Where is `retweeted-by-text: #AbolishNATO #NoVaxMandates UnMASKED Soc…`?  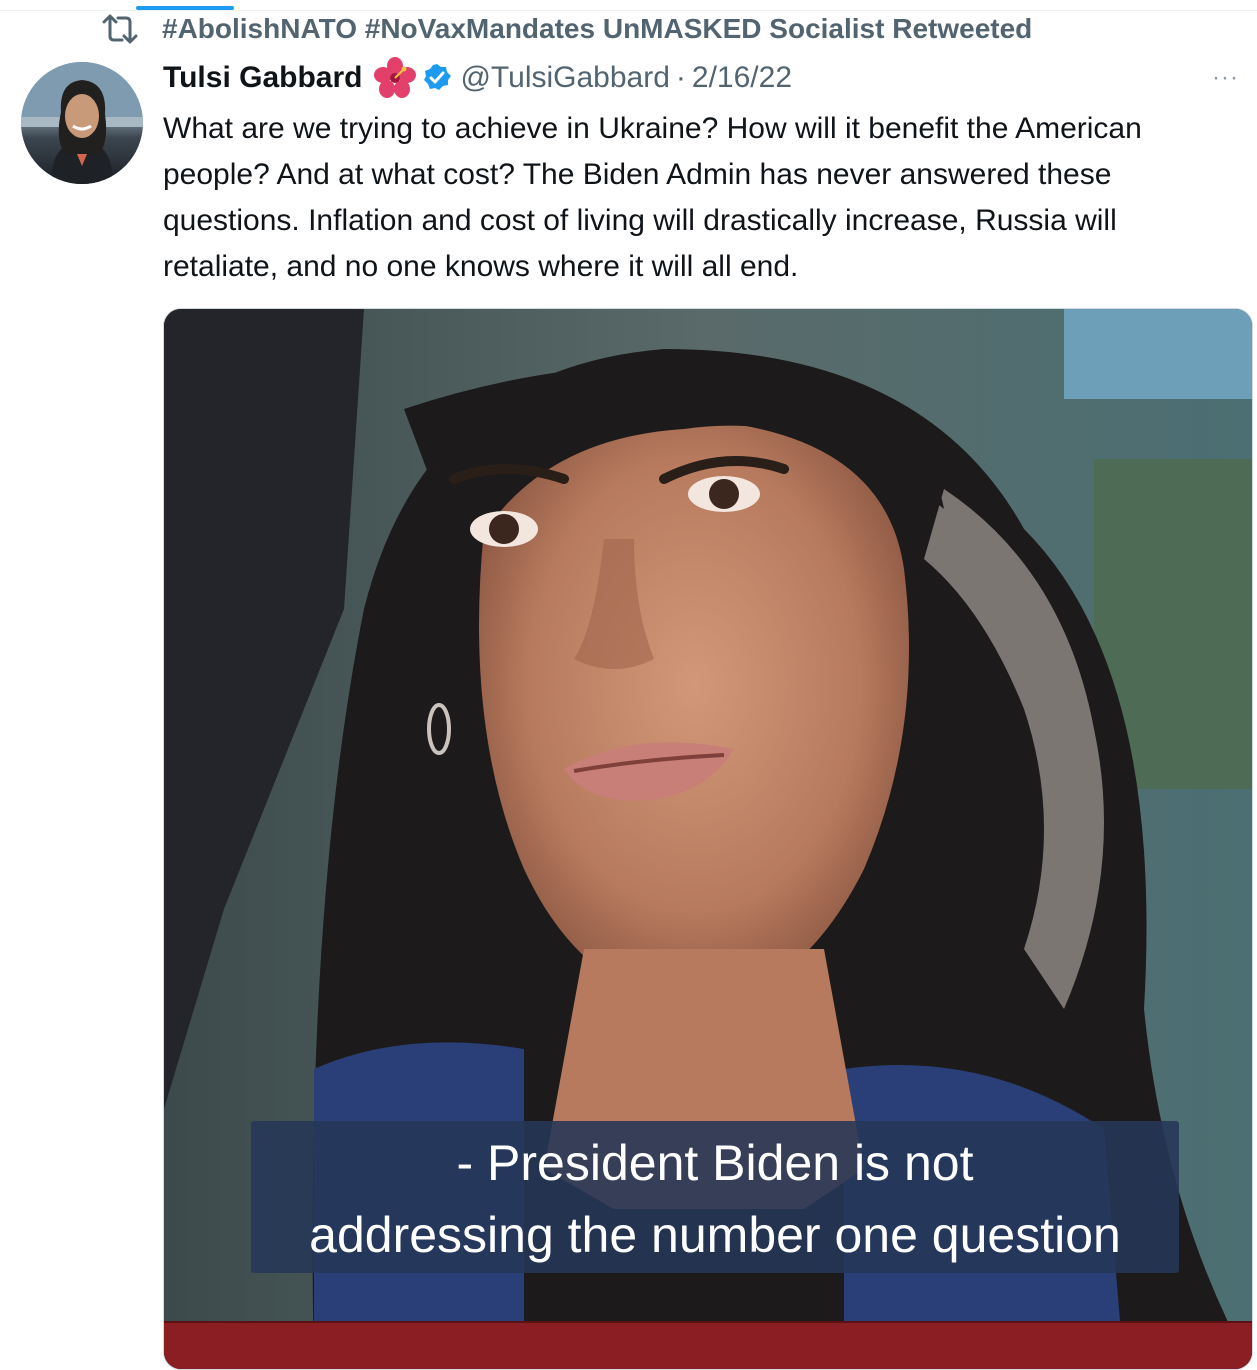
retweeted-by-text: #AbolishNATO #NoVaxMandates UnMASKED Soc… is located at coordinates (597, 28).